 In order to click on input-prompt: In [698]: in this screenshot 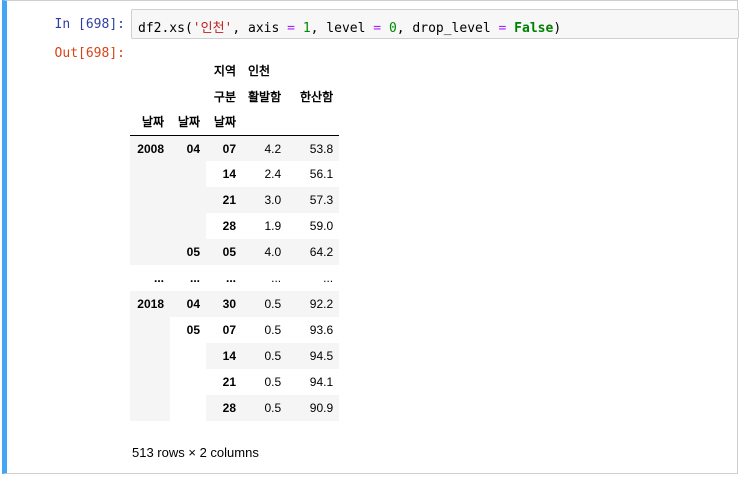, I will do `click(89, 24)`.